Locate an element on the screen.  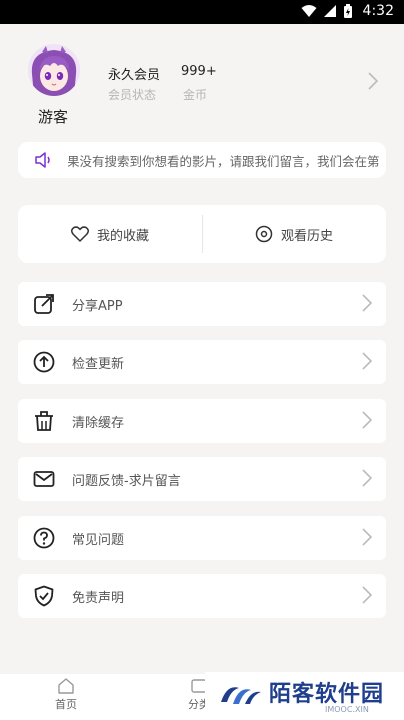
watermark-logo-icon is located at coordinates (241, 695).